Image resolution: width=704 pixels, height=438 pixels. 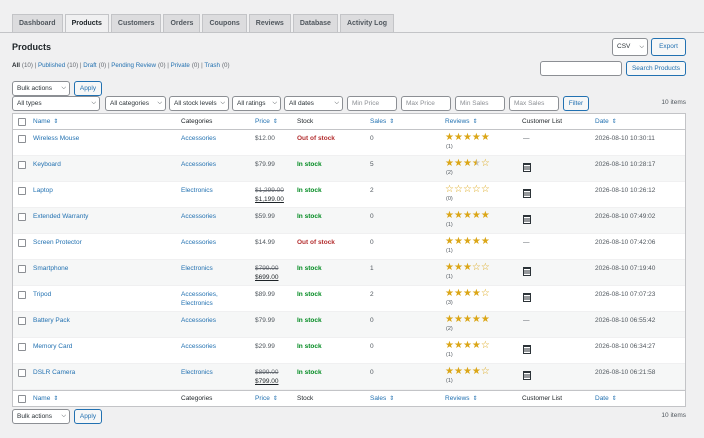 I want to click on chevron-down-icon: ⌵, so click(x=63, y=416).